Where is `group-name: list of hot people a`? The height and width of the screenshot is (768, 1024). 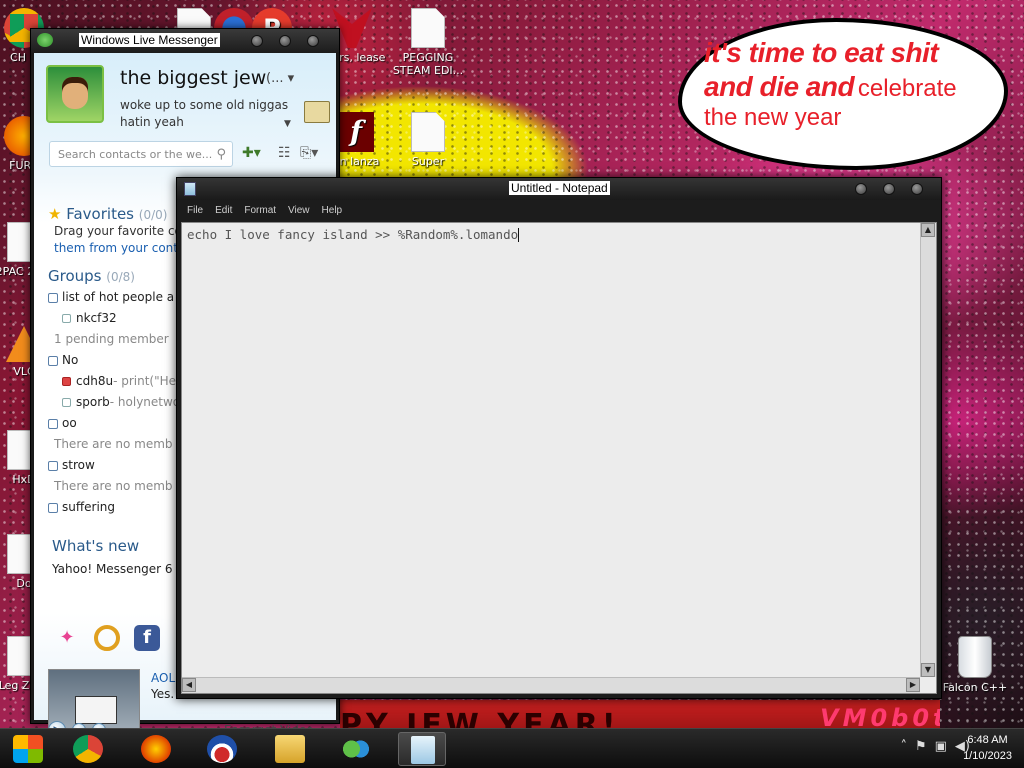
group-name: list of hot people a is located at coordinates (118, 297).